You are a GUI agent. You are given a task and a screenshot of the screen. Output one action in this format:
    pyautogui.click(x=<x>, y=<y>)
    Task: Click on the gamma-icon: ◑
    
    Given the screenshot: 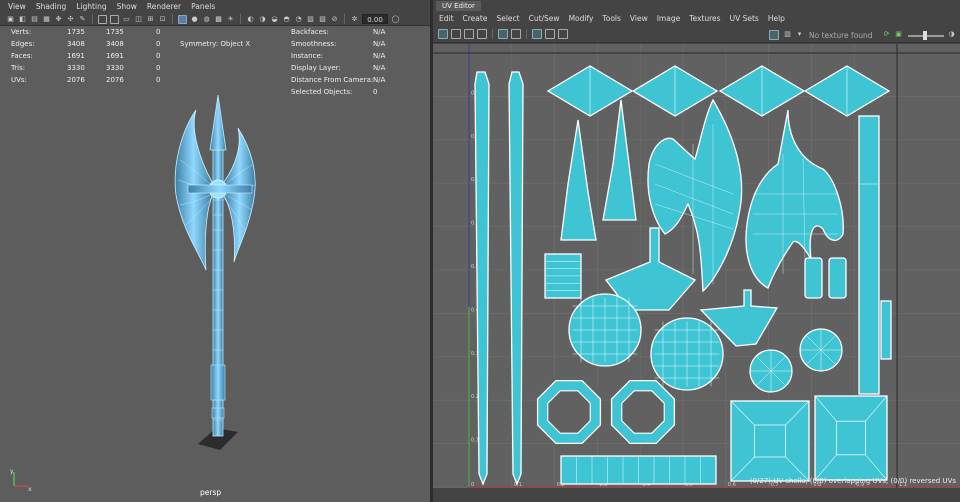 What is the action you would take?
    pyautogui.click(x=951, y=34)
    